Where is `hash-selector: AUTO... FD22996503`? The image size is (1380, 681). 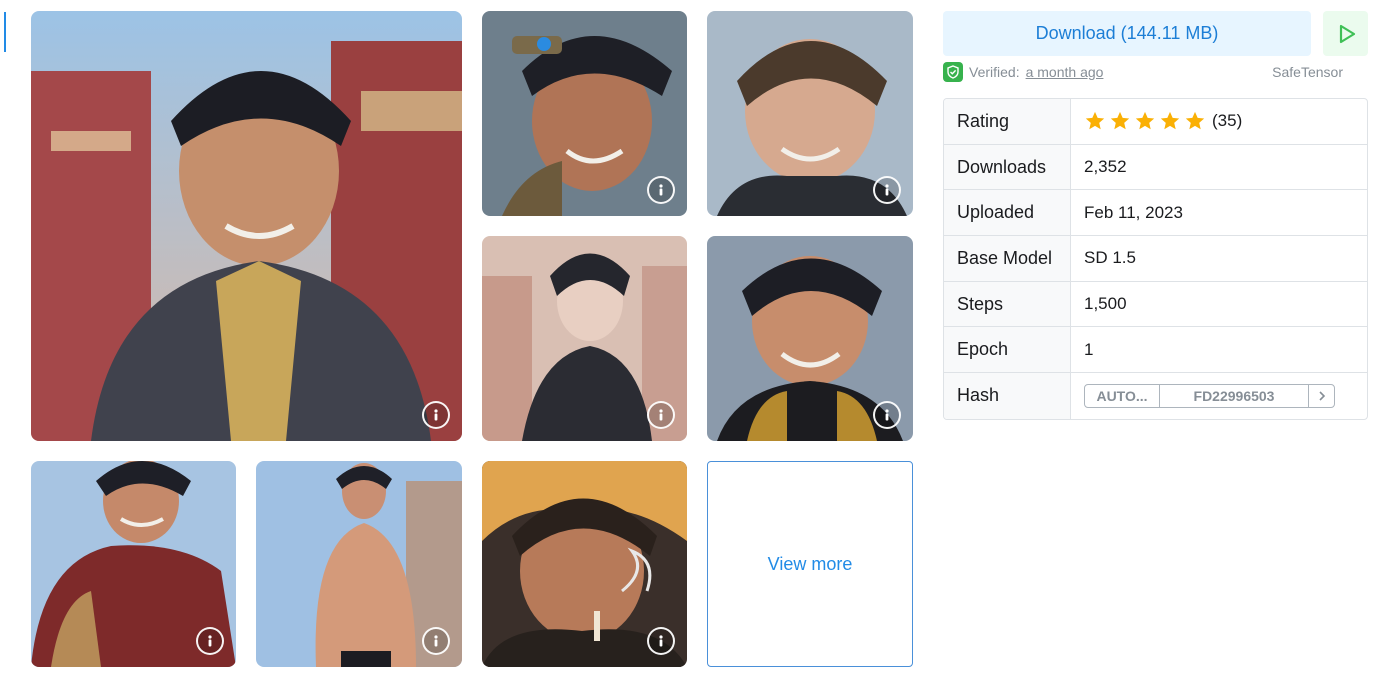 hash-selector: AUTO... FD22996503 is located at coordinates (1209, 395).